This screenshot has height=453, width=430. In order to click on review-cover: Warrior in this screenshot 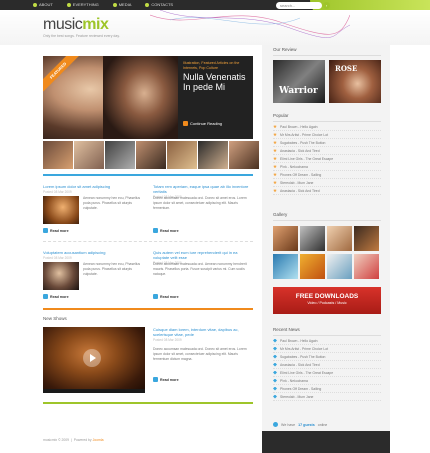, I will do `click(299, 81)`.